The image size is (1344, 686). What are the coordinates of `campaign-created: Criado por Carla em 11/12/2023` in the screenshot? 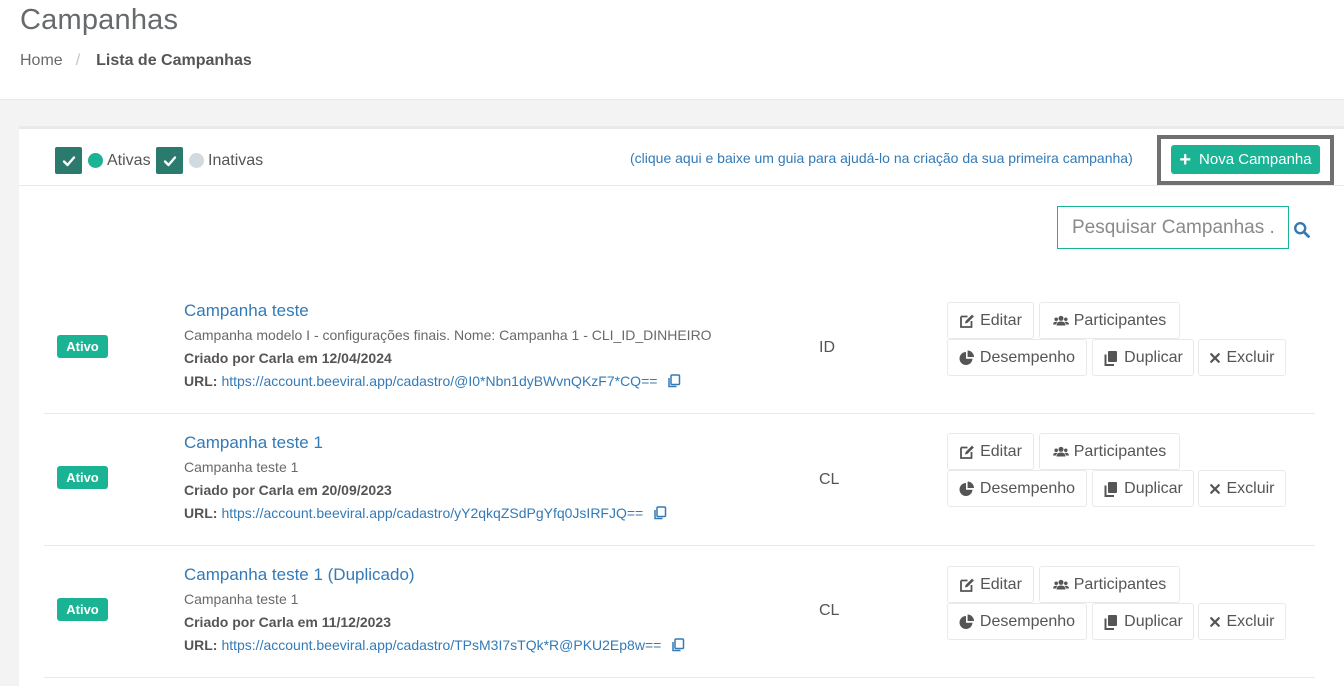 It's located at (287, 622).